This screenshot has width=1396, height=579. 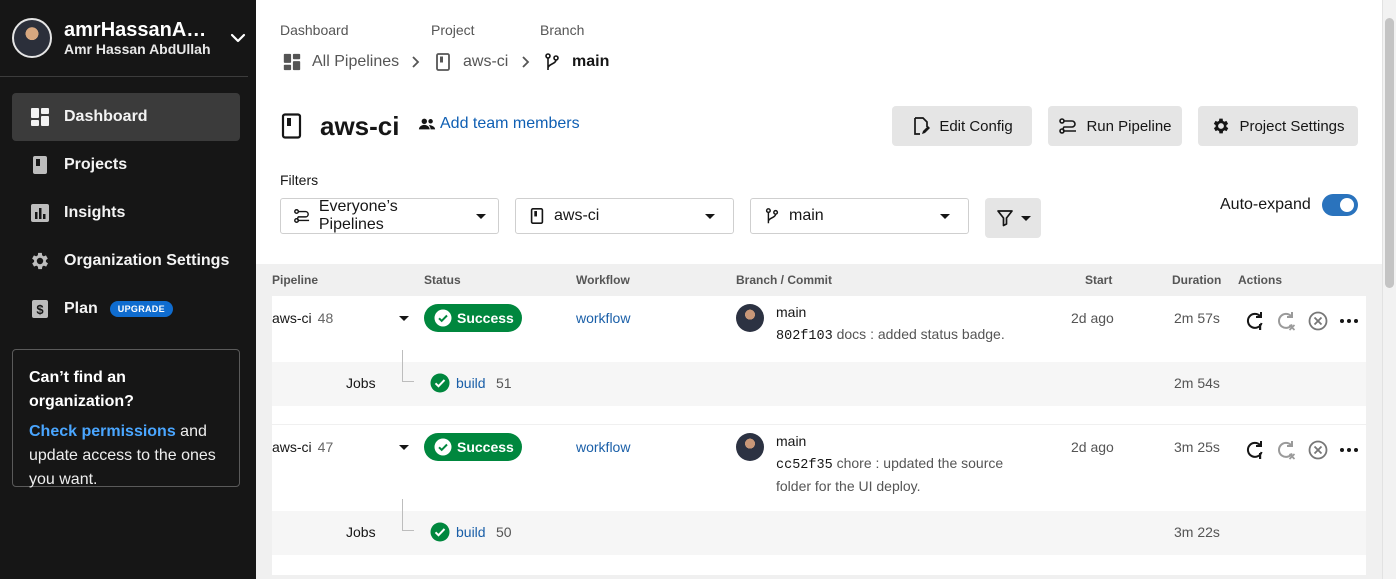 I want to click on sidebar-item-plan: $ Plan UPGRADE, so click(x=126, y=309).